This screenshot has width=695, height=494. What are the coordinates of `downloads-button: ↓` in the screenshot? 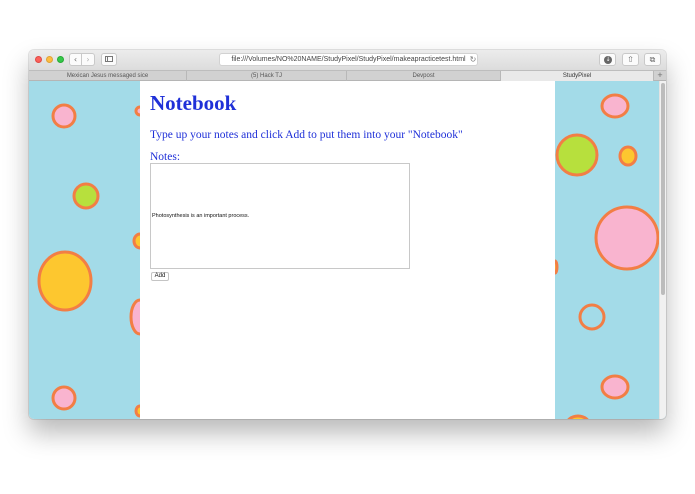 It's located at (607, 59).